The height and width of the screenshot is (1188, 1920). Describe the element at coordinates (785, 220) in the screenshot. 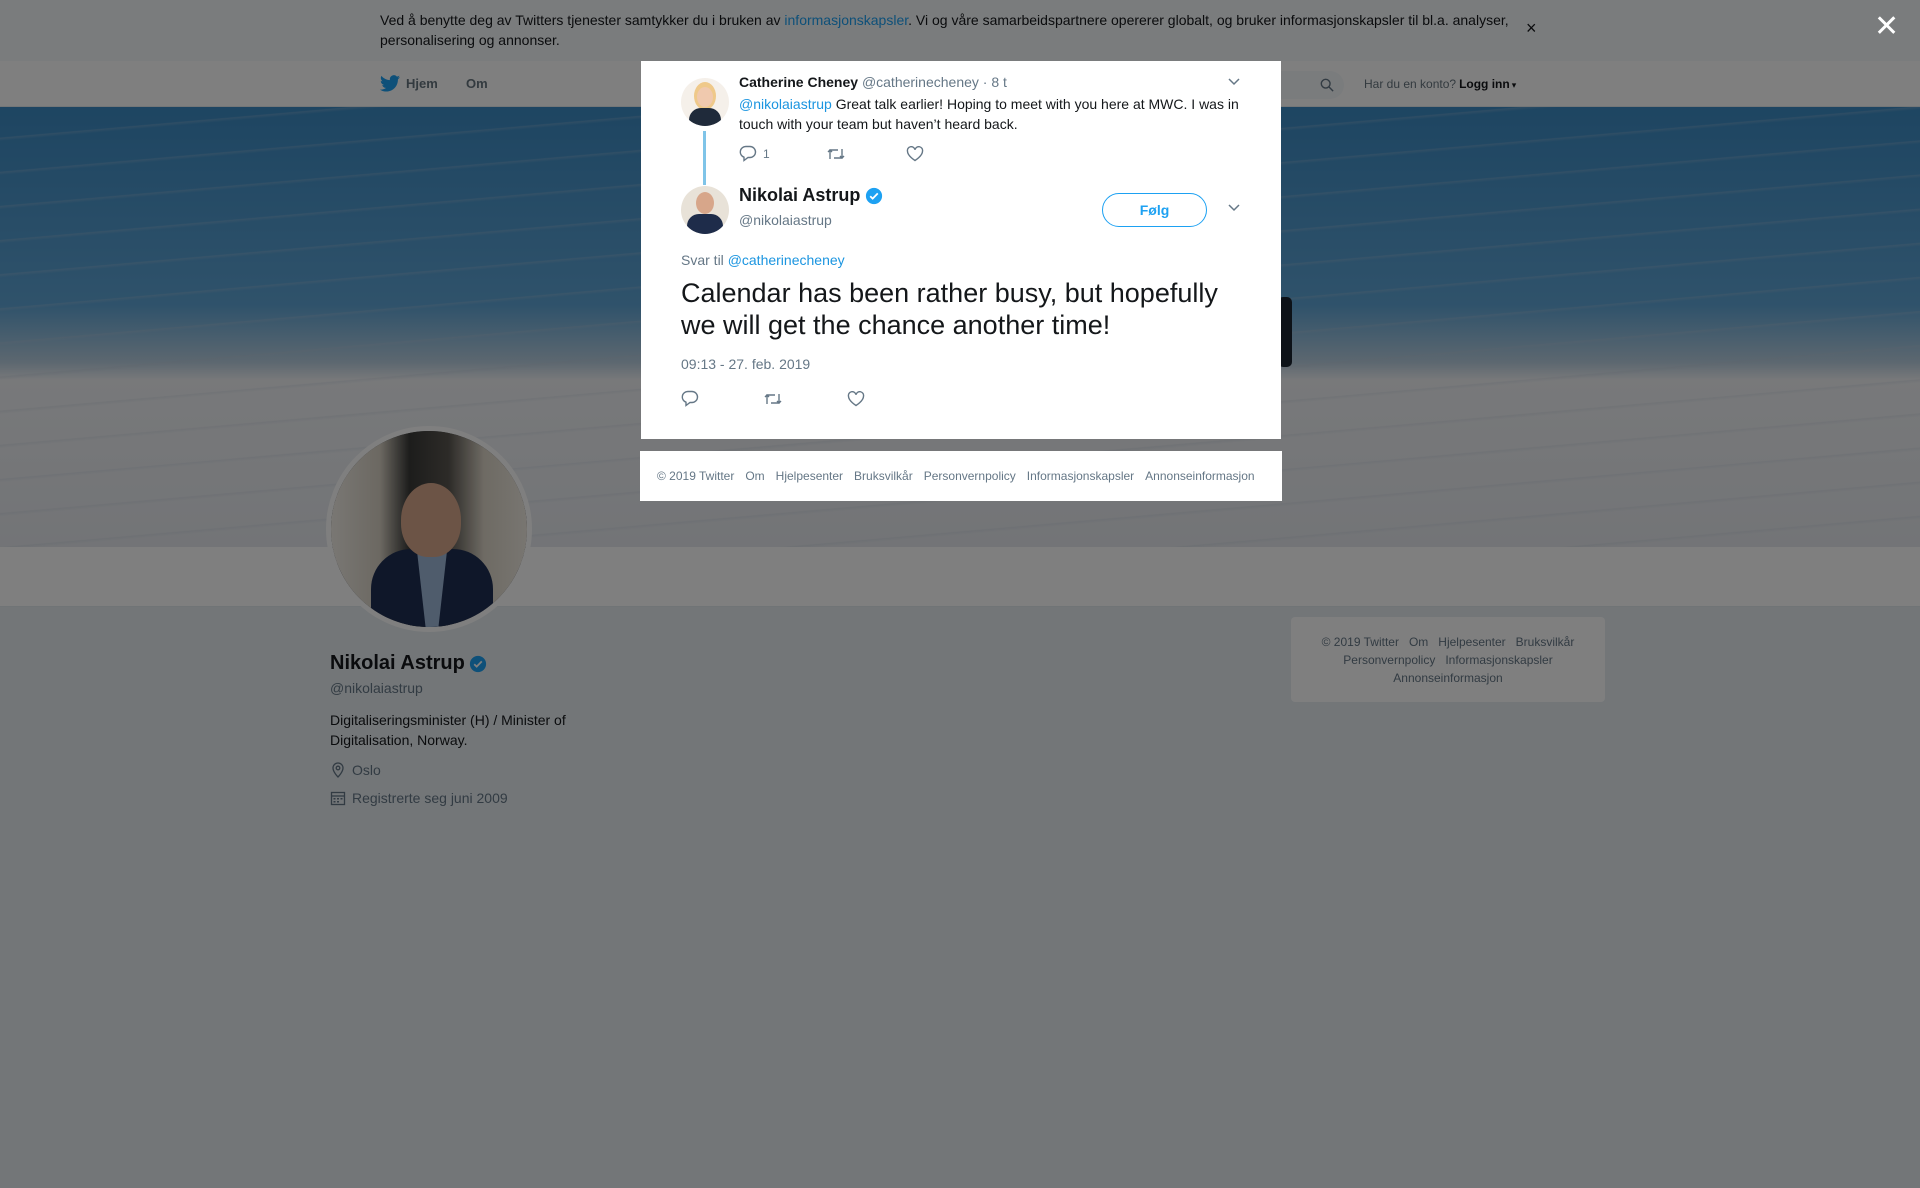

I see `main-tweet-handle: @nikolaiastrup` at that location.